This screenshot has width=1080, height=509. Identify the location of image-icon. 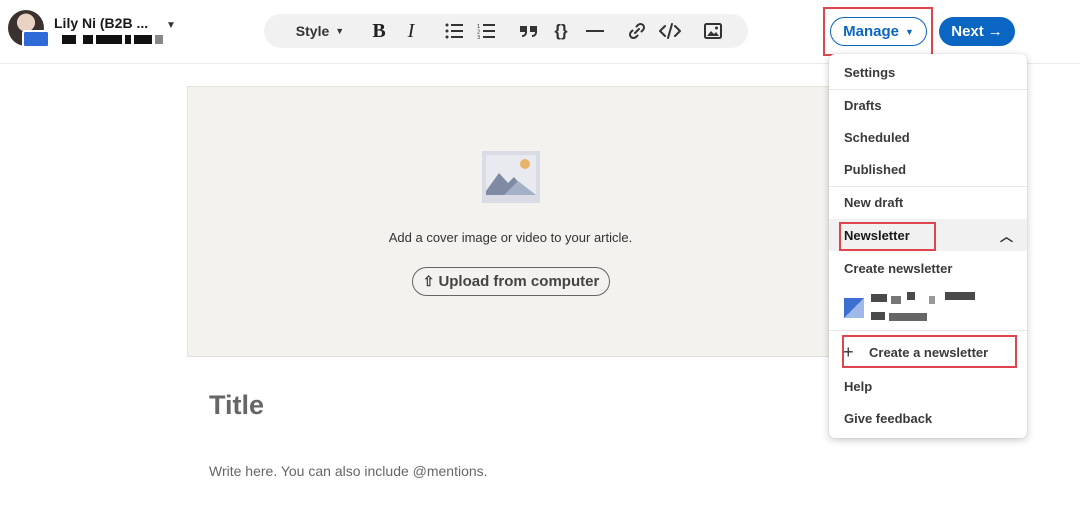
(713, 31).